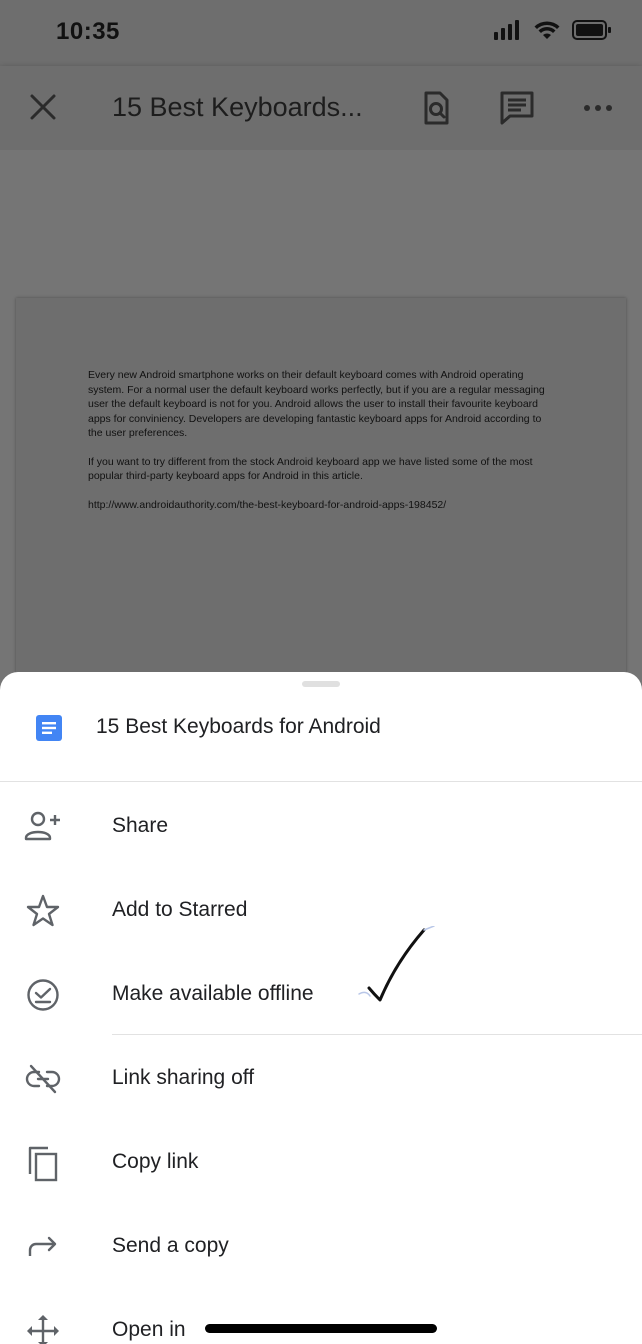 This screenshot has width=642, height=1344. What do you see at coordinates (43, 1164) in the screenshot?
I see `copy-icon` at bounding box center [43, 1164].